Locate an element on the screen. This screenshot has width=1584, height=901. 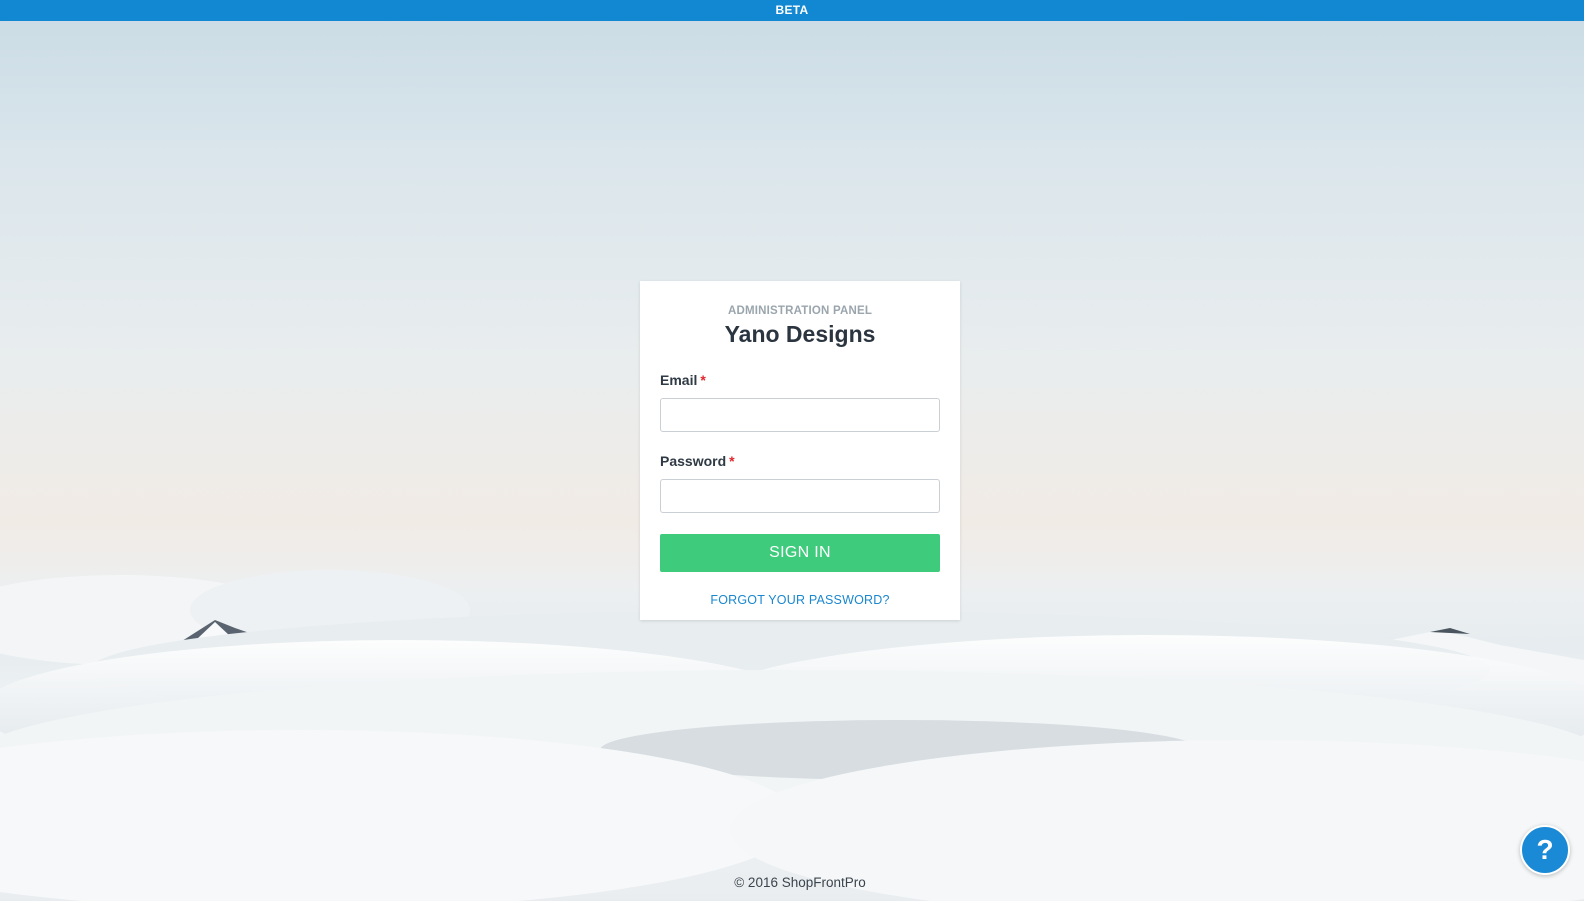
question-icon: ? is located at coordinates (1545, 849).